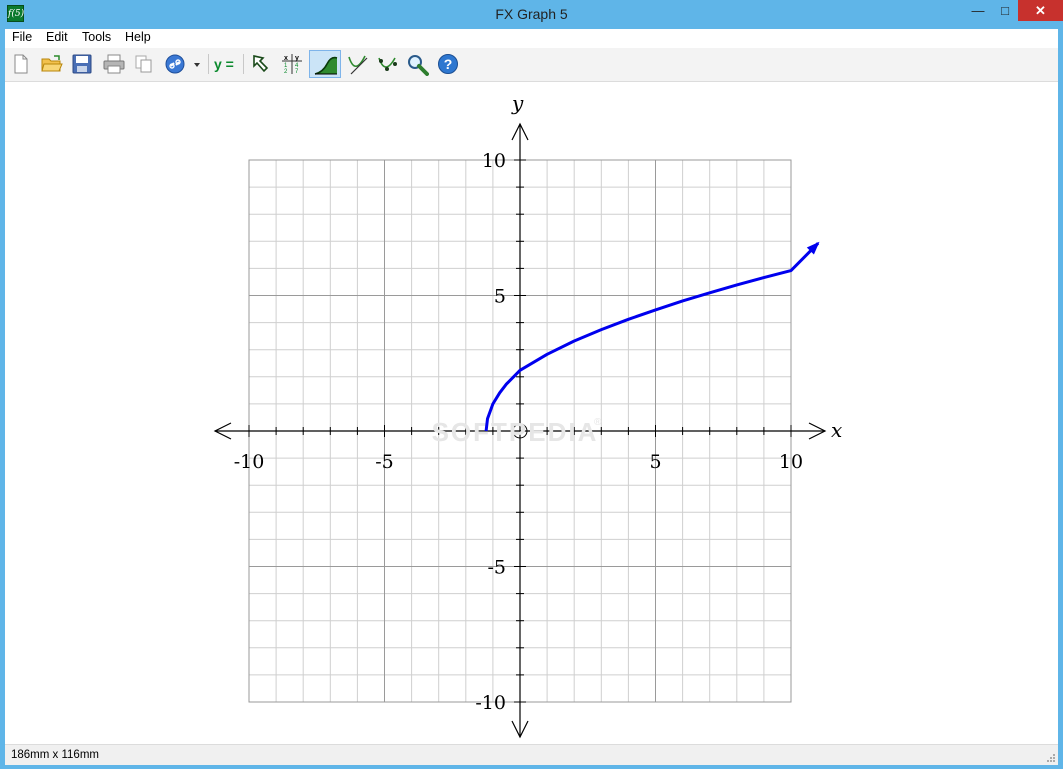 The image size is (1063, 769). What do you see at coordinates (598, 422) in the screenshot?
I see `watermark-mark: ®` at bounding box center [598, 422].